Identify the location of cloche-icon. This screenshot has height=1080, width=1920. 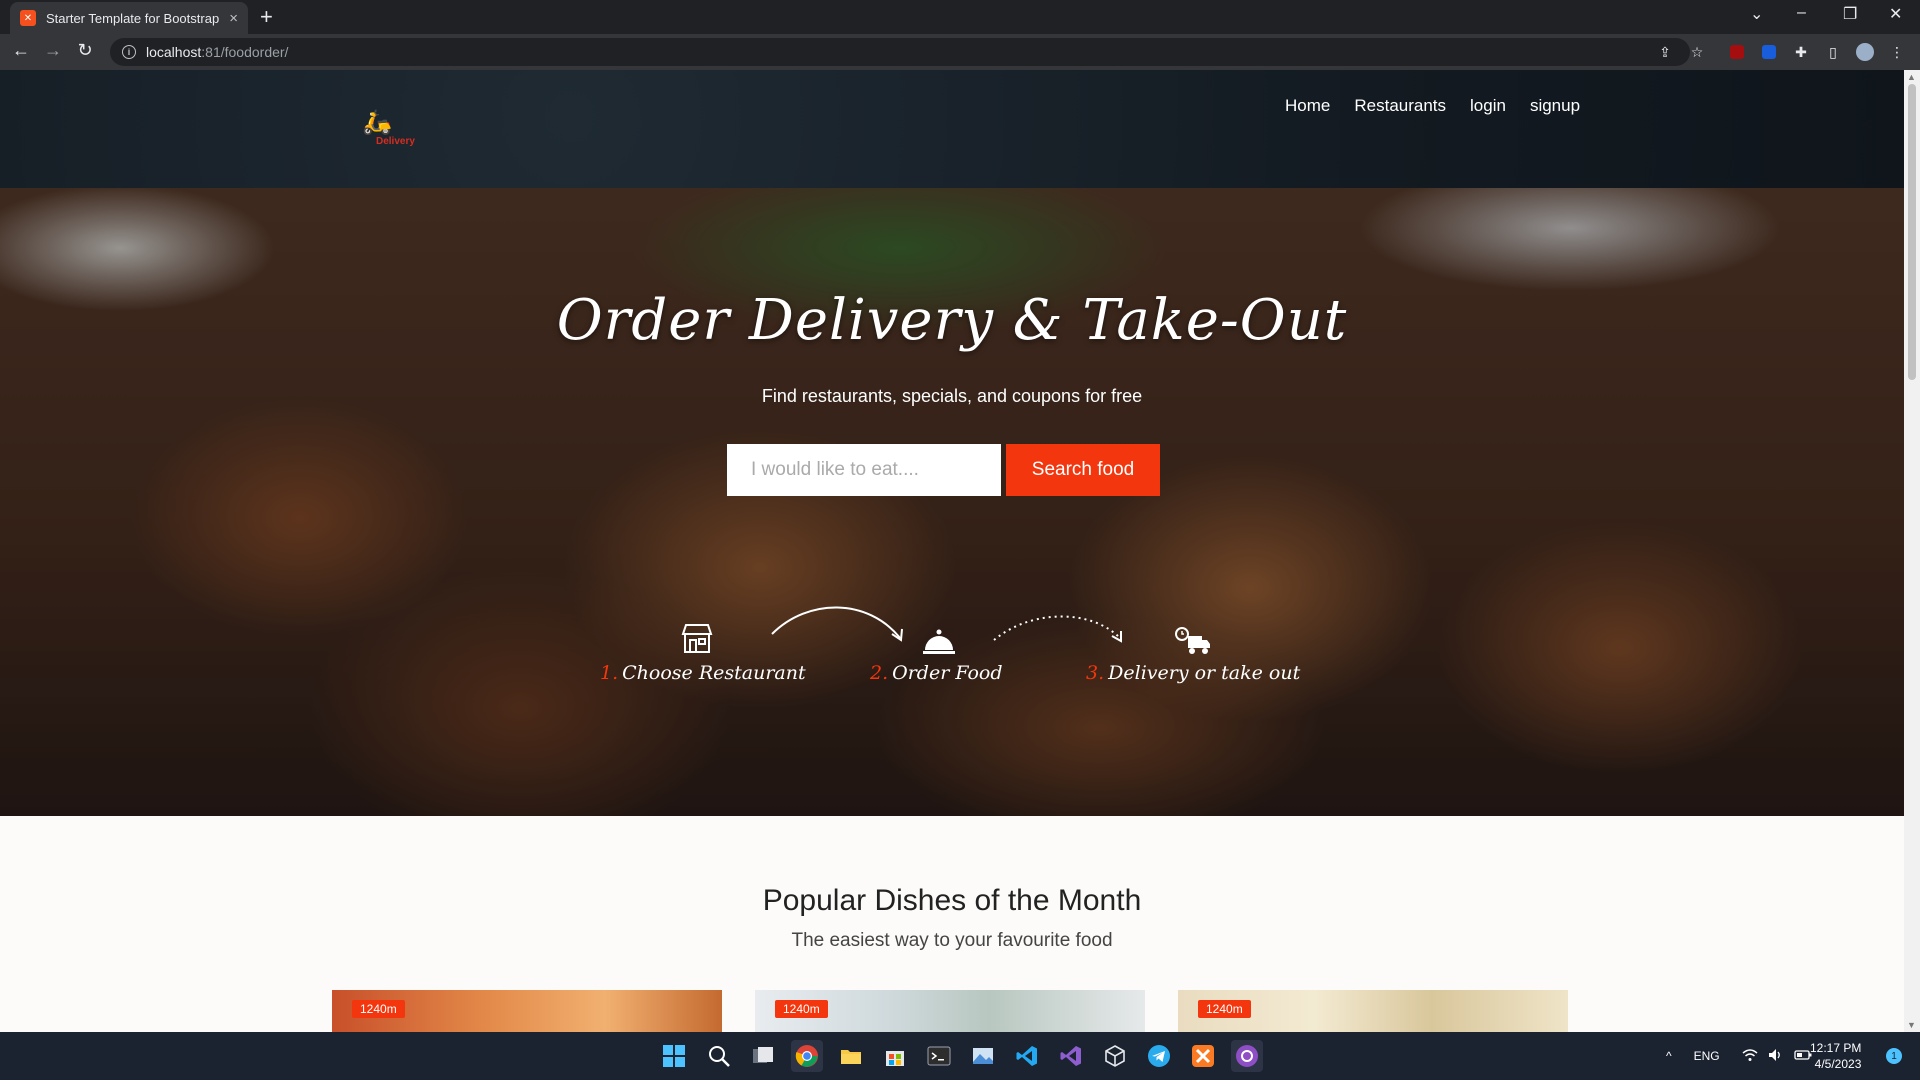
(939, 645).